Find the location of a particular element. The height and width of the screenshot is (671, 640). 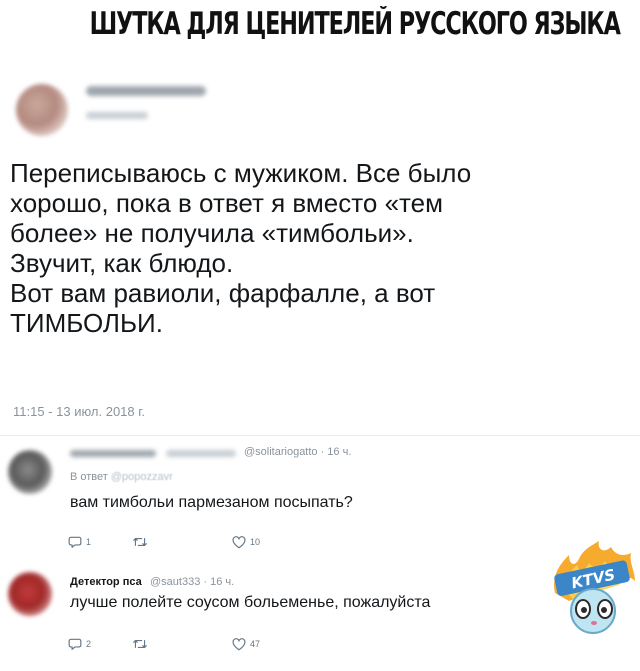

tweet-line: ТИМБОЛЬИ. is located at coordinates (86, 323).